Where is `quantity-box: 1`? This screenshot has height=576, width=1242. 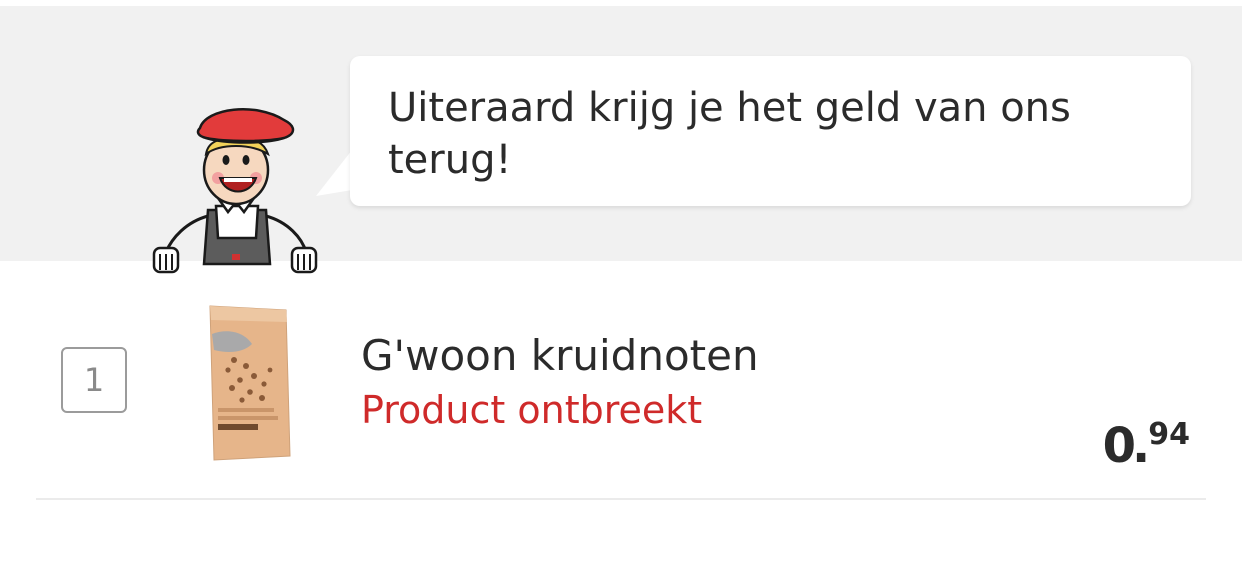 quantity-box: 1 is located at coordinates (94, 380).